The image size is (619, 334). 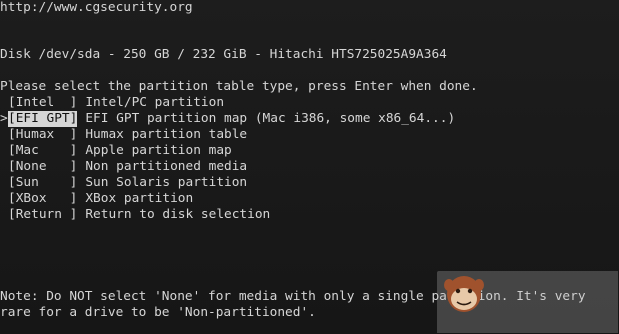 What do you see at coordinates (96, 7) in the screenshot?
I see `url-text: http://www.cgsecurity.org` at bounding box center [96, 7].